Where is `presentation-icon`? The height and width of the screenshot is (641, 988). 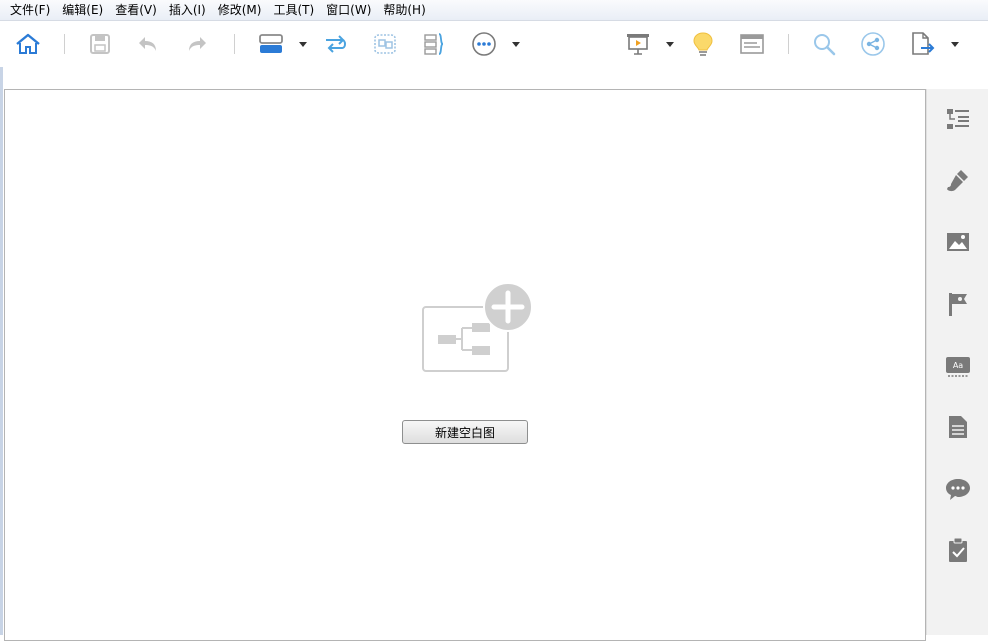
presentation-icon is located at coordinates (638, 44).